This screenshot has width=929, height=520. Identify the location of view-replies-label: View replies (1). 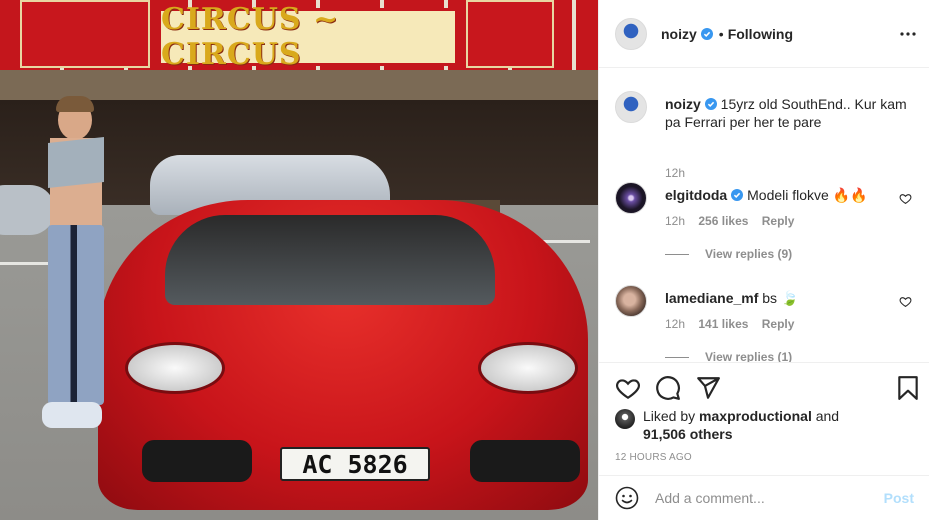
(749, 356).